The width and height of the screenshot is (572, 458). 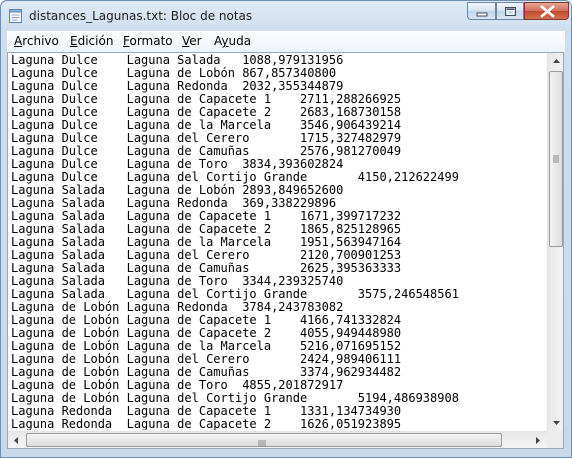 I want to click on minimize-button, so click(x=481, y=11).